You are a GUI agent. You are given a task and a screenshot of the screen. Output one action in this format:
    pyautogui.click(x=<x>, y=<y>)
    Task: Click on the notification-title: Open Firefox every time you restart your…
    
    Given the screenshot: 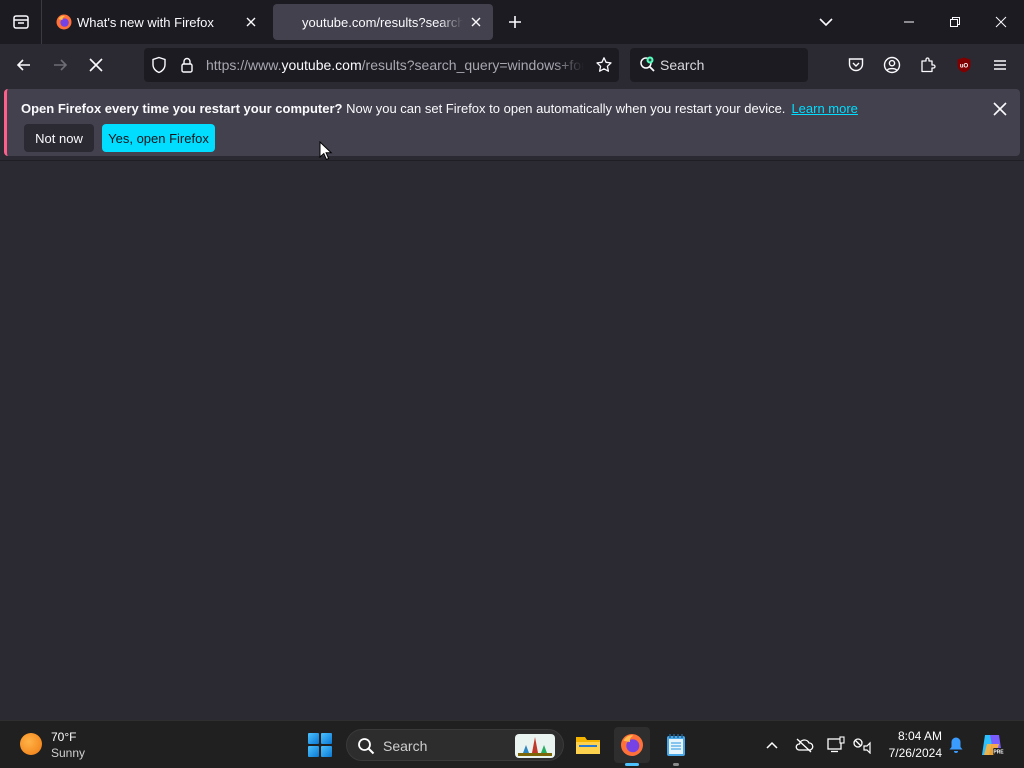 What is the action you would take?
    pyautogui.click(x=182, y=108)
    